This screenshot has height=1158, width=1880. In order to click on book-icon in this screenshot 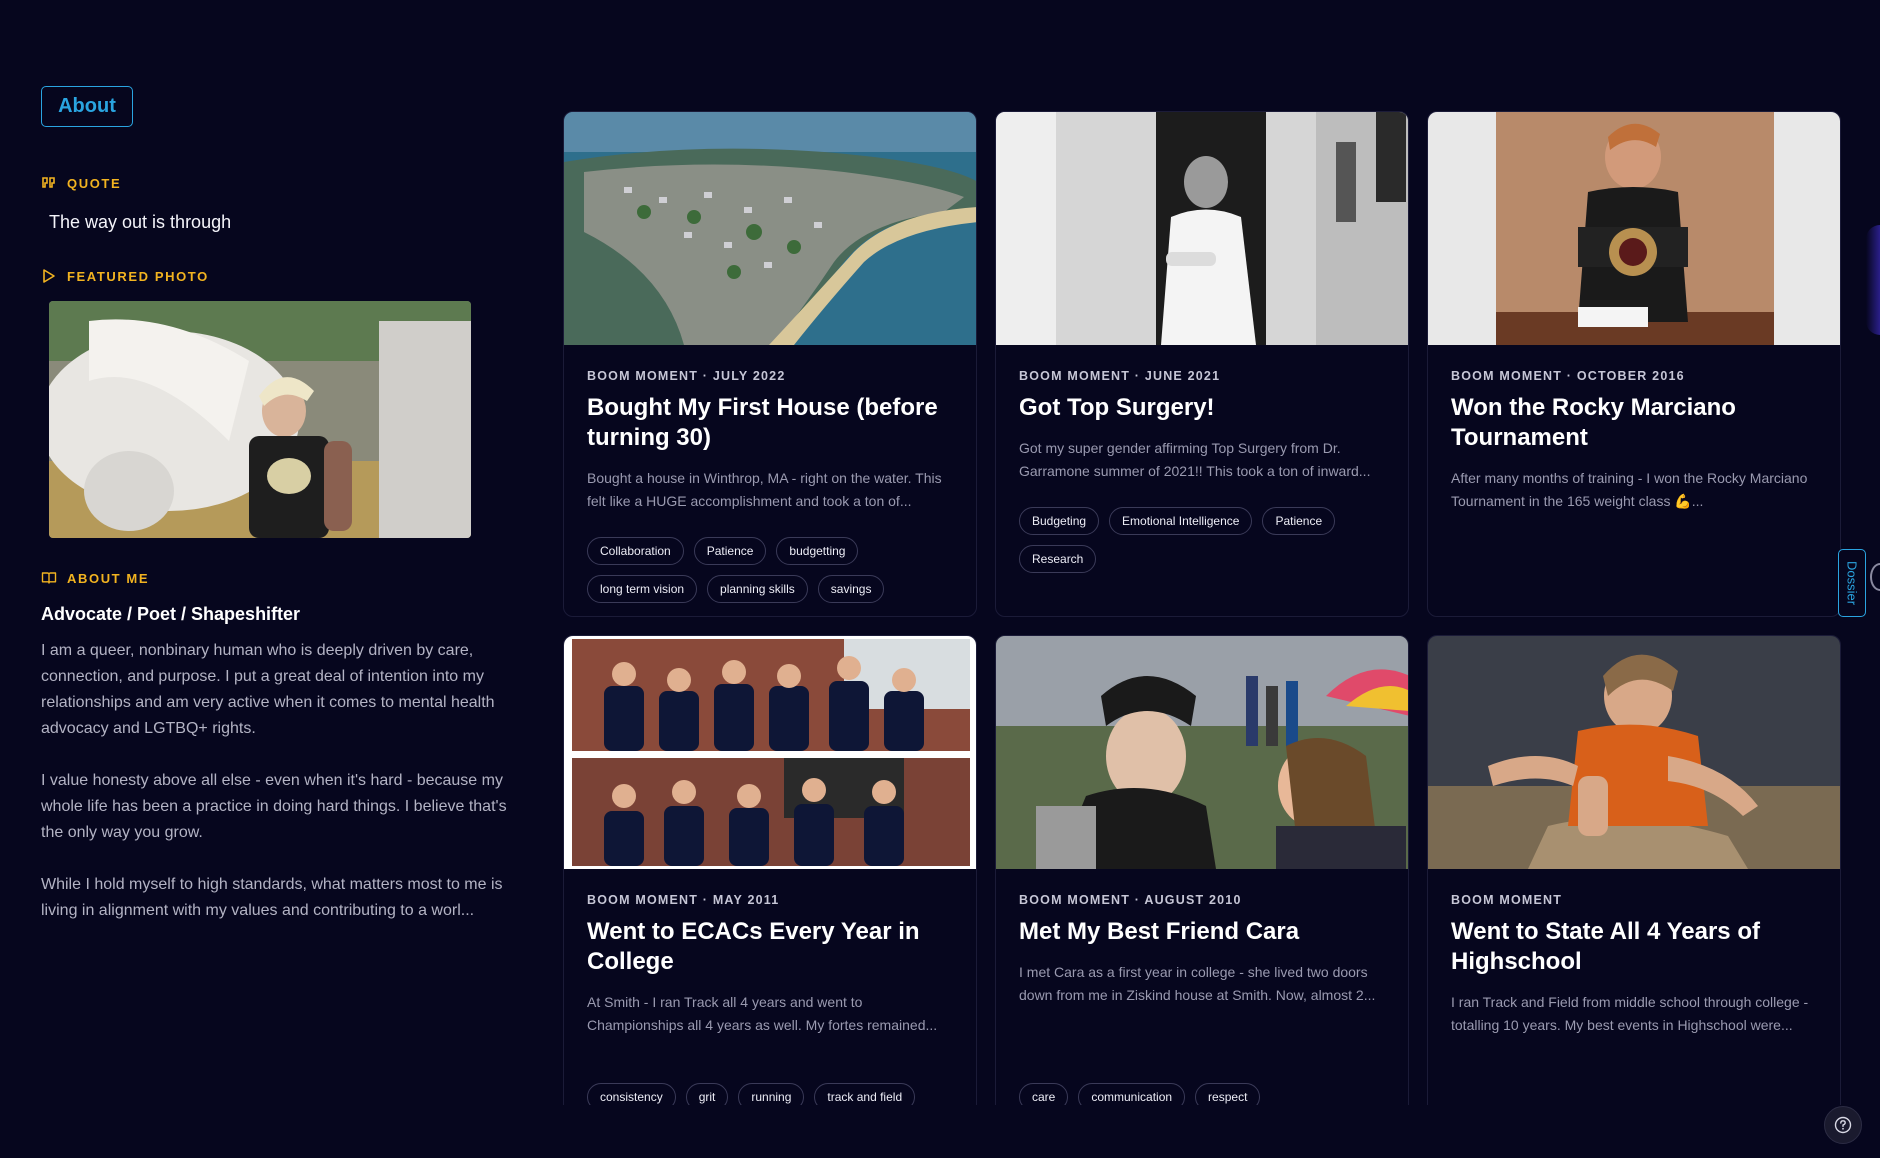, I will do `click(49, 578)`.